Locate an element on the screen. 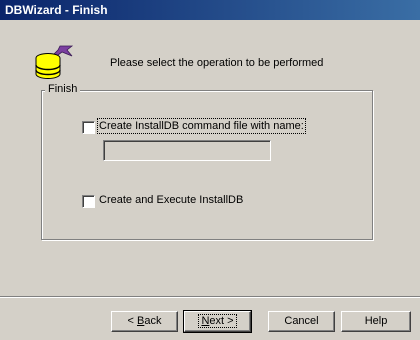 Image resolution: width=420 pixels, height=340 pixels. cancel-button: Cancel is located at coordinates (301, 321).